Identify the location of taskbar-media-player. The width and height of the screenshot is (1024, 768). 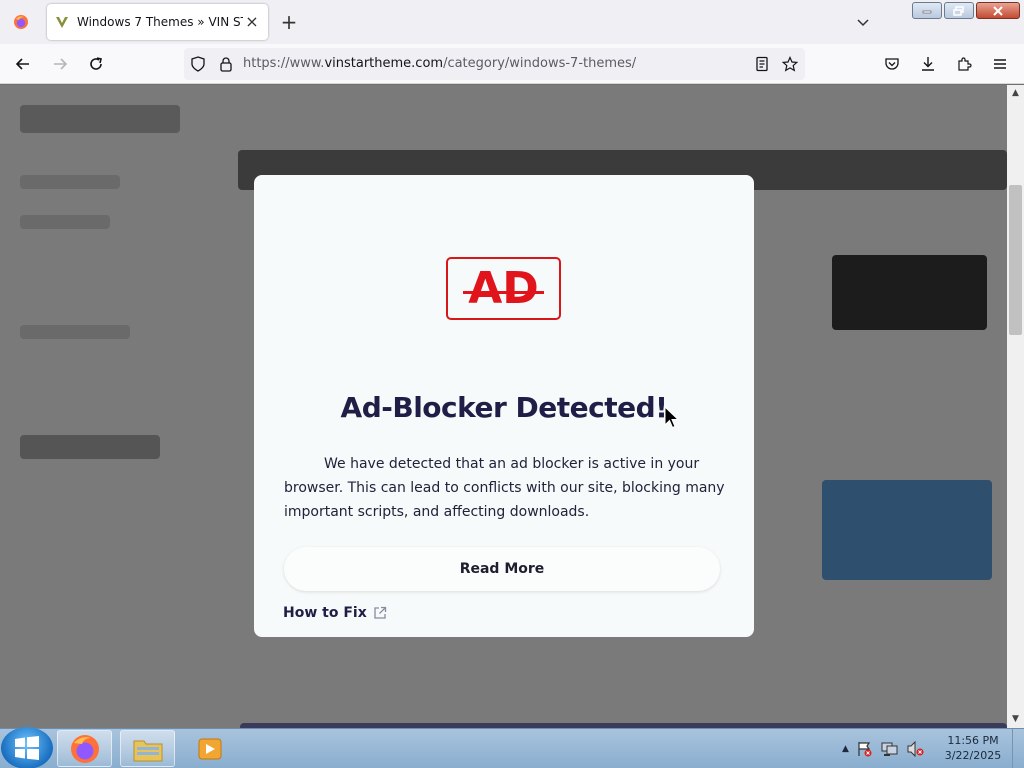
(209, 748).